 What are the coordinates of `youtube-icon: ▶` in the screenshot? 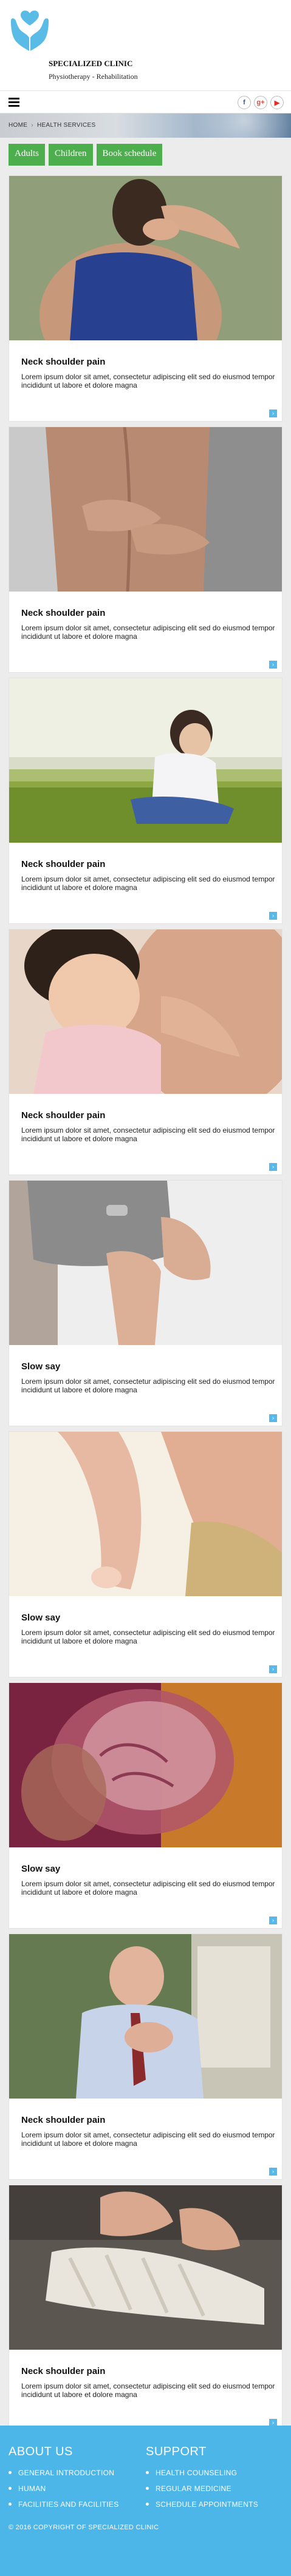 It's located at (277, 102).